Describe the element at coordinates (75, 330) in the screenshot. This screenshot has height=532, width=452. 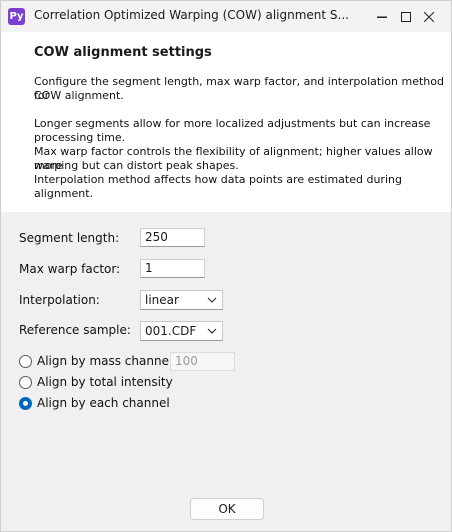
I see `reference-sample-label: Reference sample:` at that location.